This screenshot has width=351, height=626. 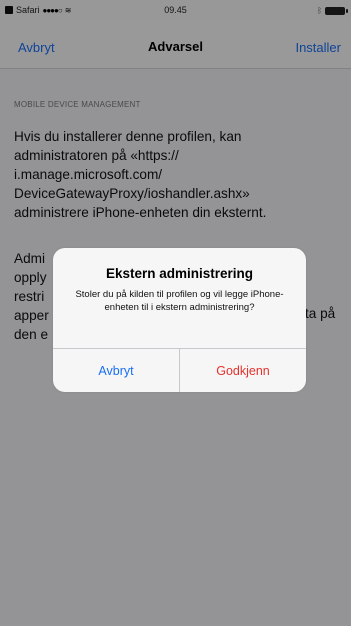 I want to click on alert-title: Ekstern administrering, so click(x=179, y=273).